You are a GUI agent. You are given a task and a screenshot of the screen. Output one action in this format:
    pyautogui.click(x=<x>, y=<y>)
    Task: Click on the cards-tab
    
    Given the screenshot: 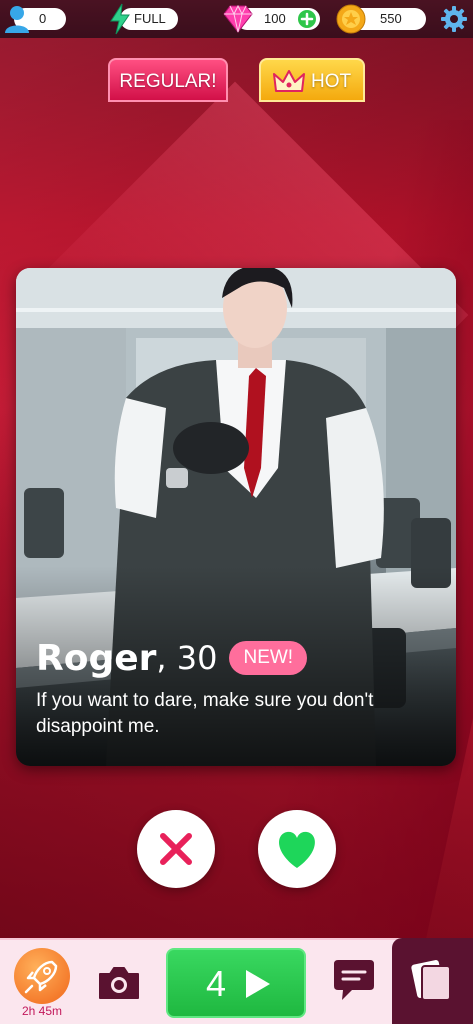 What is the action you would take?
    pyautogui.click(x=432, y=981)
    